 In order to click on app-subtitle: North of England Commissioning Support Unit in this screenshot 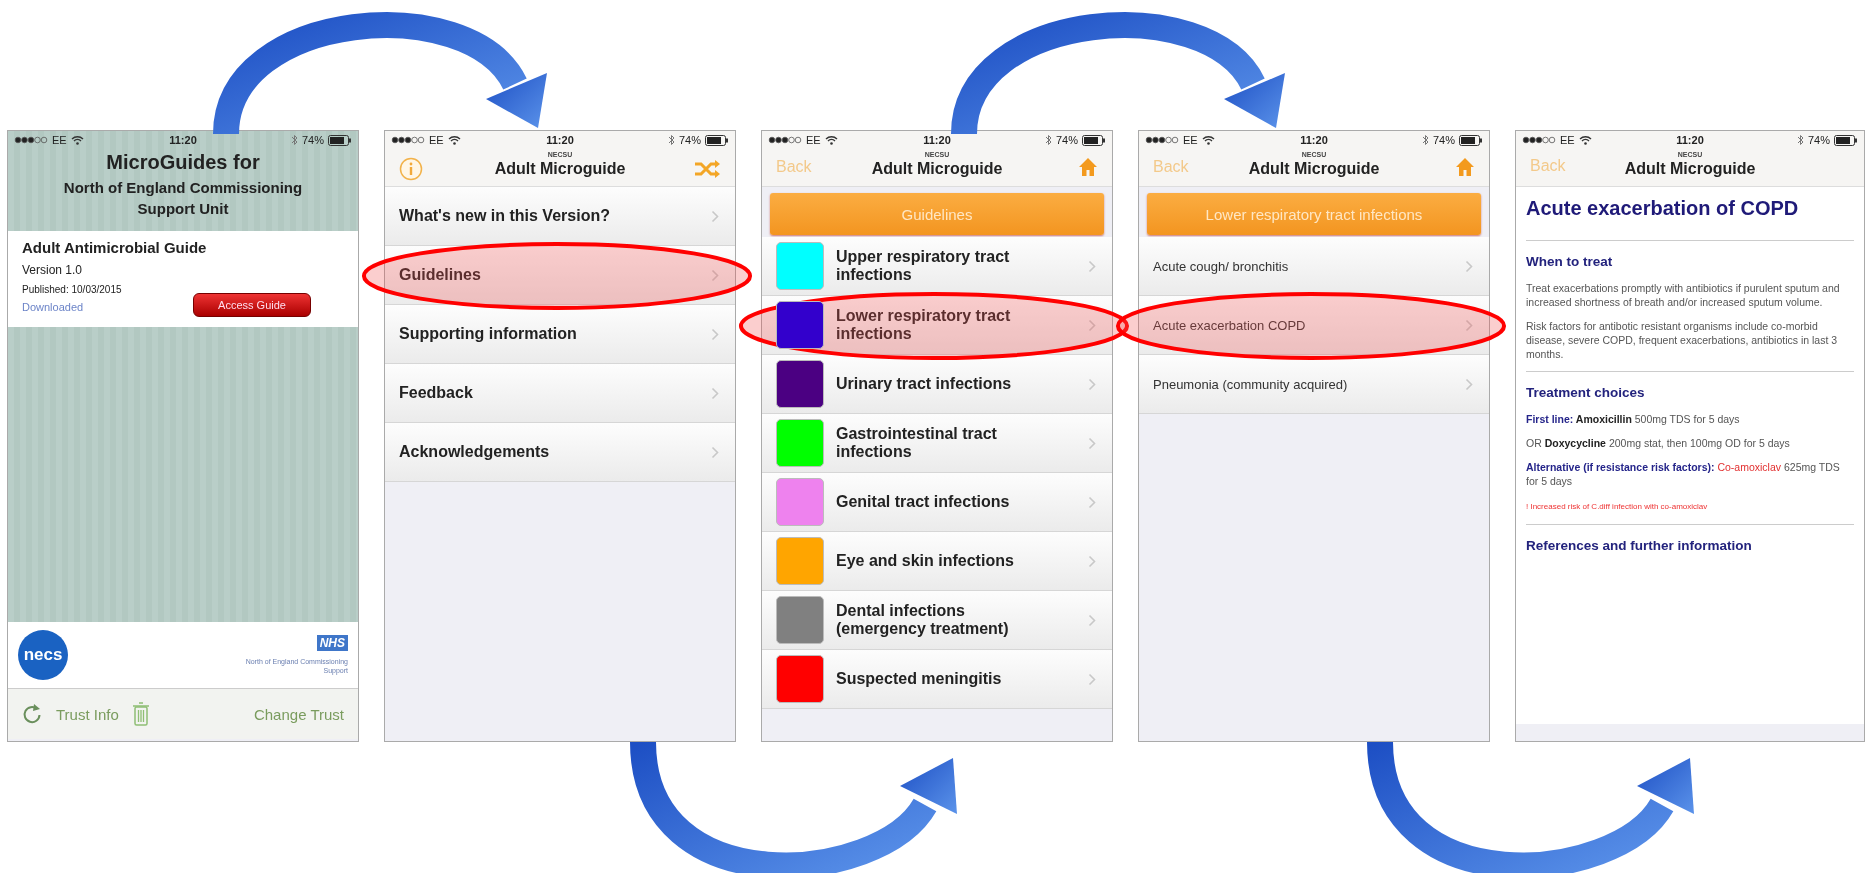, I will do `click(183, 198)`.